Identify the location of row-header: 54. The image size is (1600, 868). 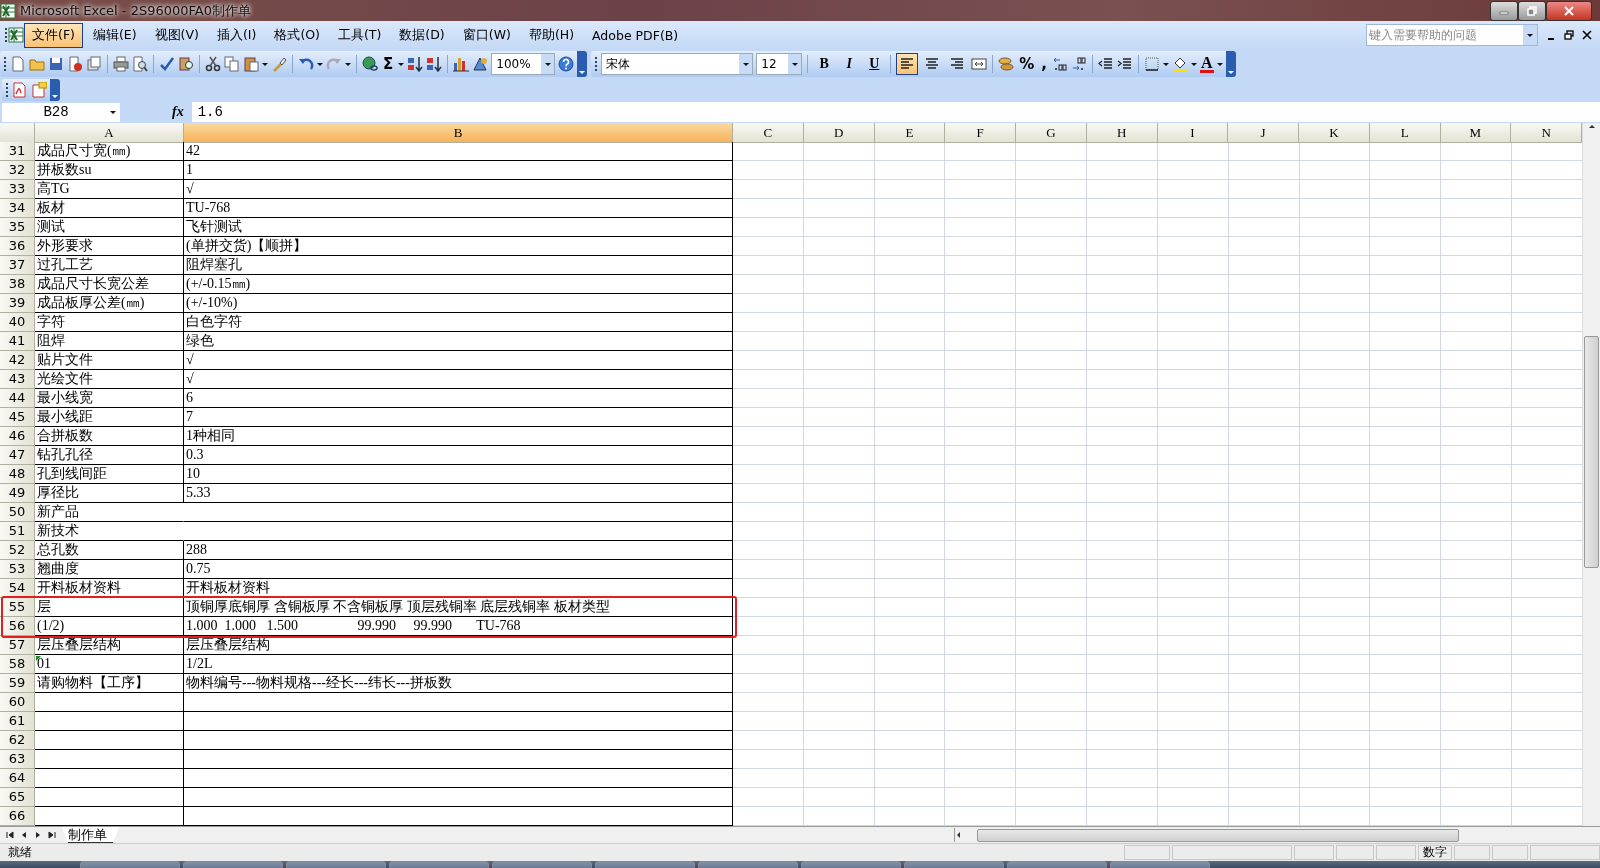
(17, 588).